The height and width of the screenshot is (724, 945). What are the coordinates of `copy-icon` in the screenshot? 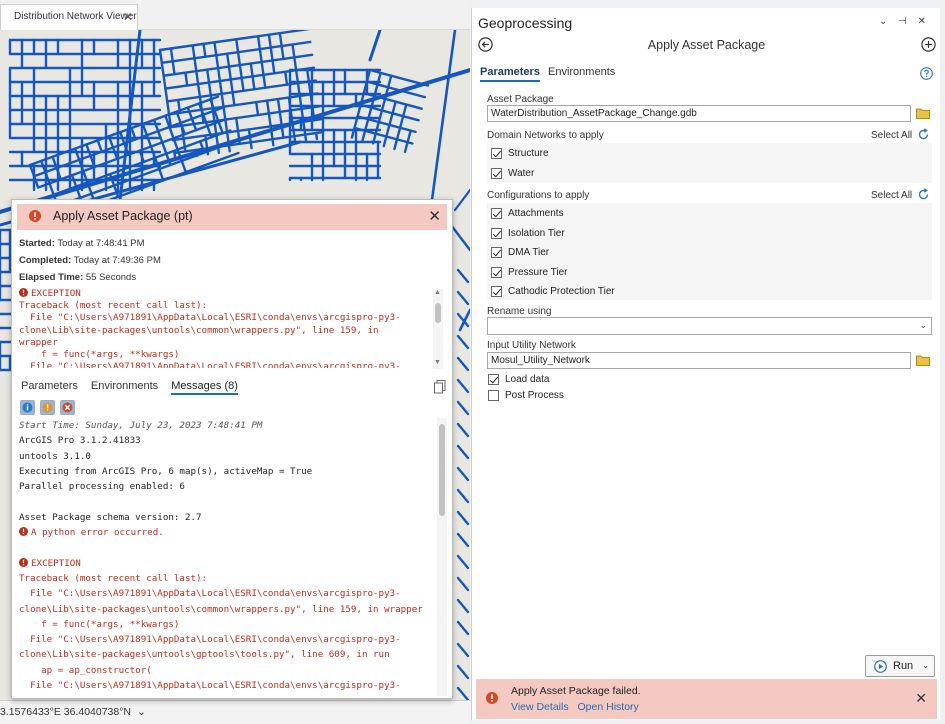 It's located at (440, 387).